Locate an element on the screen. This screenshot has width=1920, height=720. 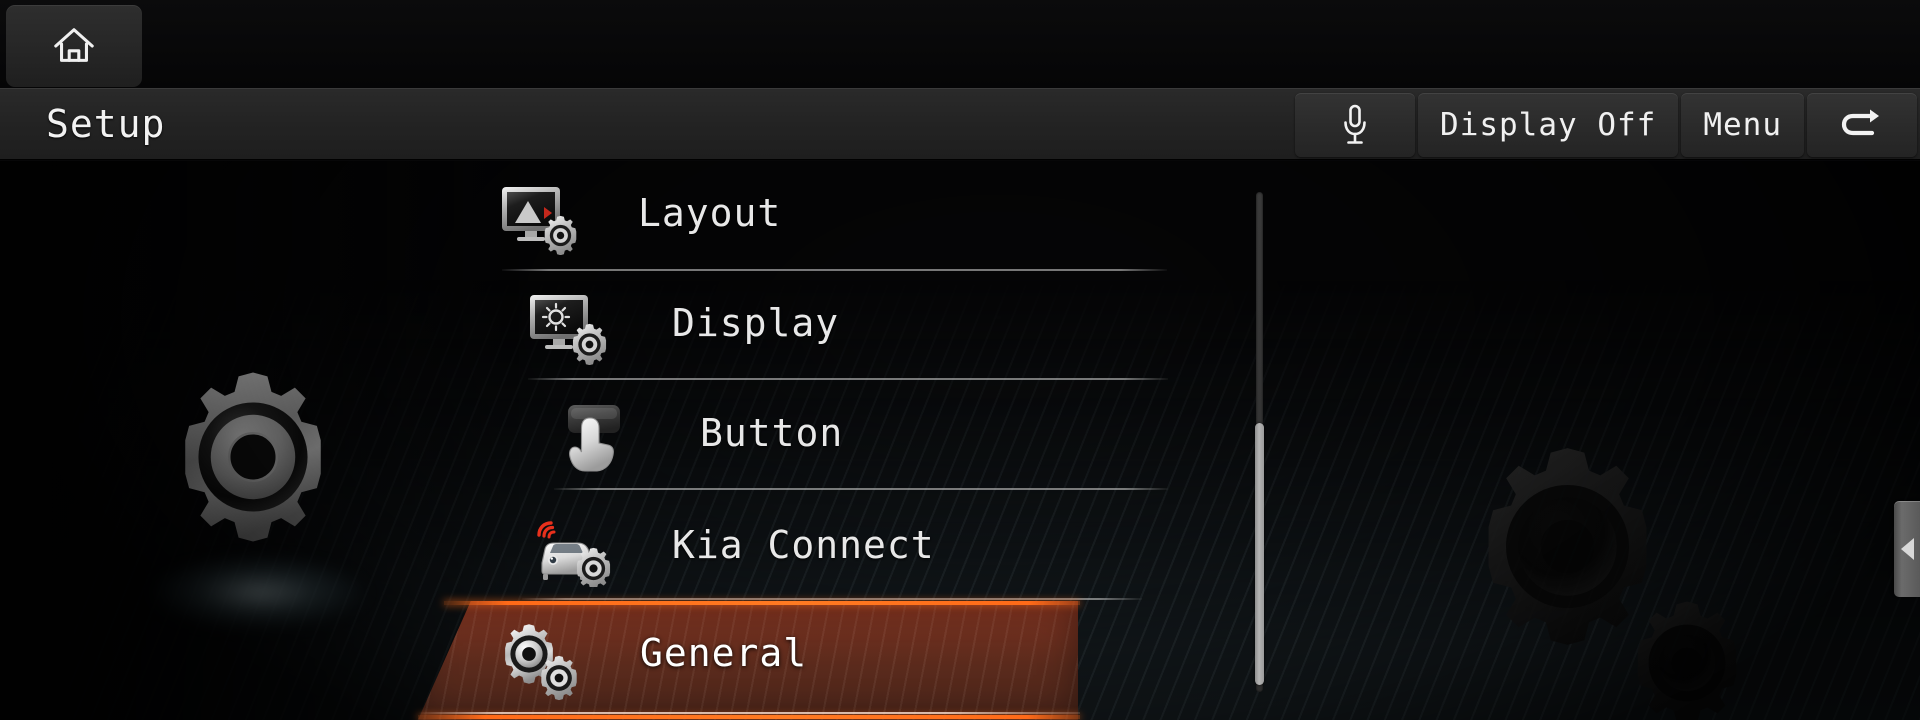
menu-item-label: Button is located at coordinates (772, 433).